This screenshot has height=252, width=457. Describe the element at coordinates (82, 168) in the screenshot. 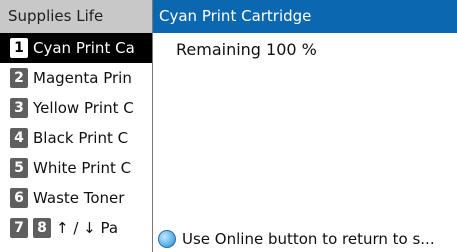

I see `menu-item-label: White Print C` at that location.